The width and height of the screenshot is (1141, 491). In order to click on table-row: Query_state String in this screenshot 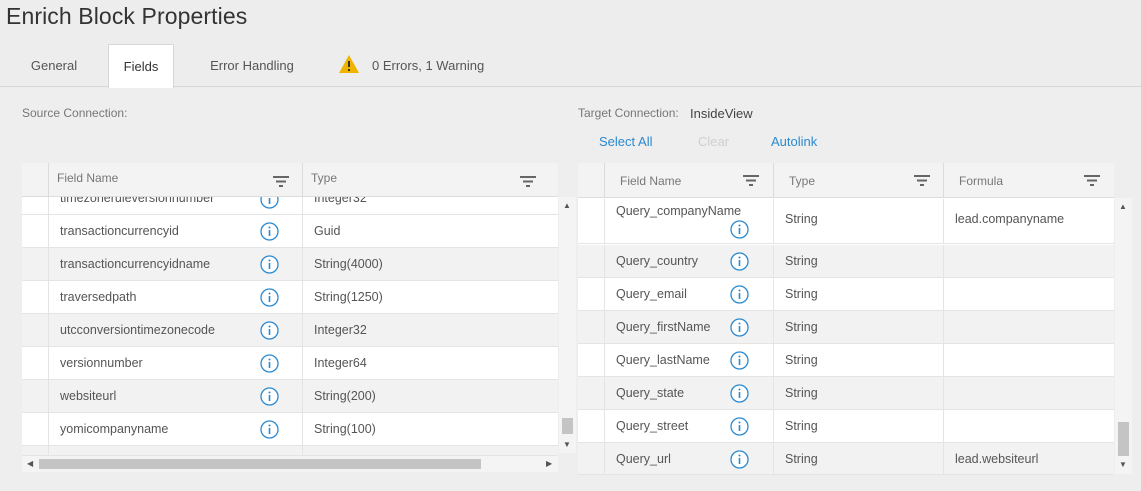, I will do `click(846, 393)`.